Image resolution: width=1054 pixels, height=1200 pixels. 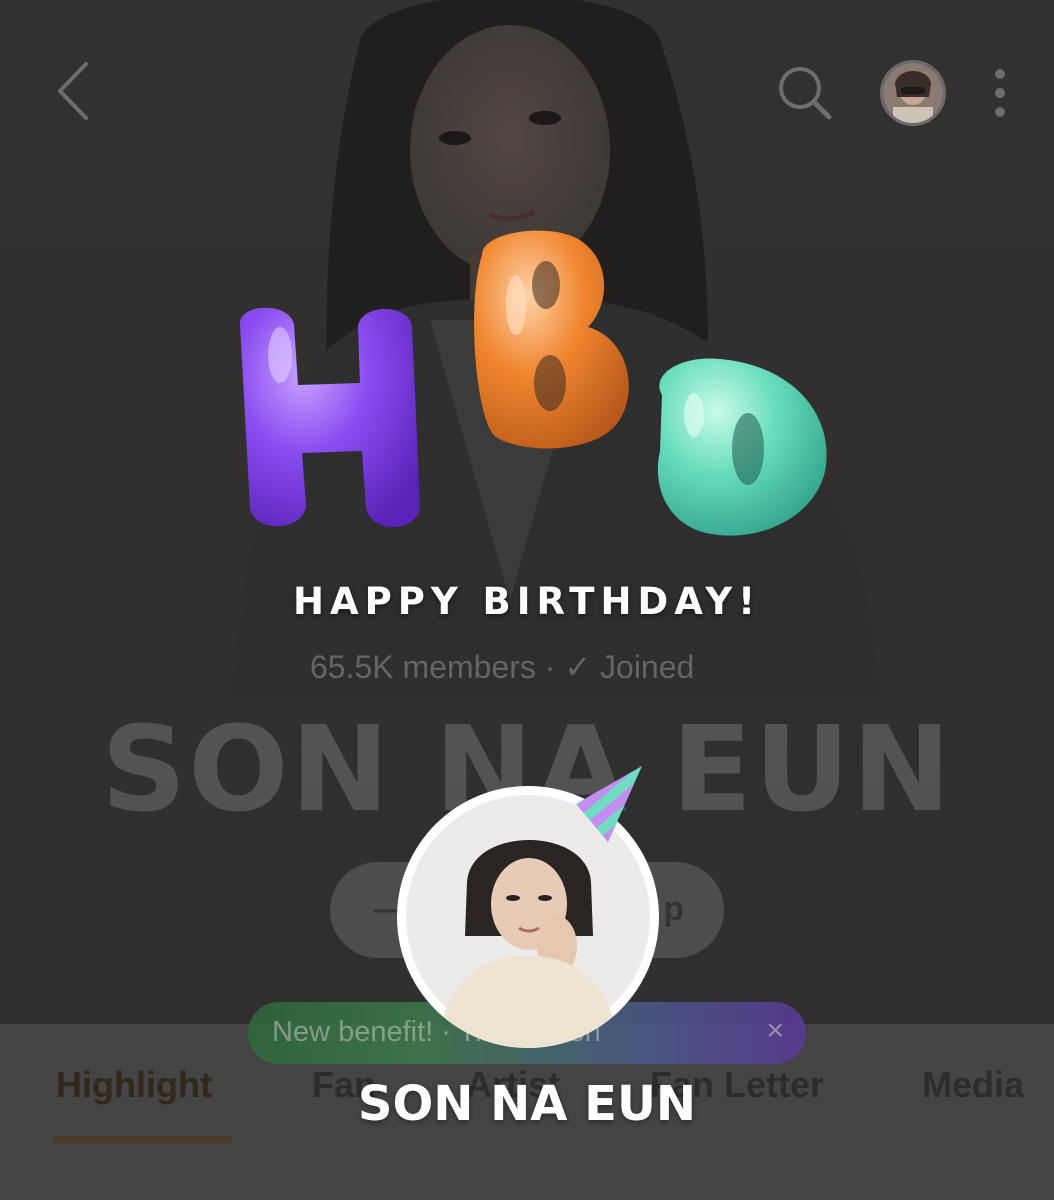 I want to click on profile-avatar-image, so click(x=913, y=93).